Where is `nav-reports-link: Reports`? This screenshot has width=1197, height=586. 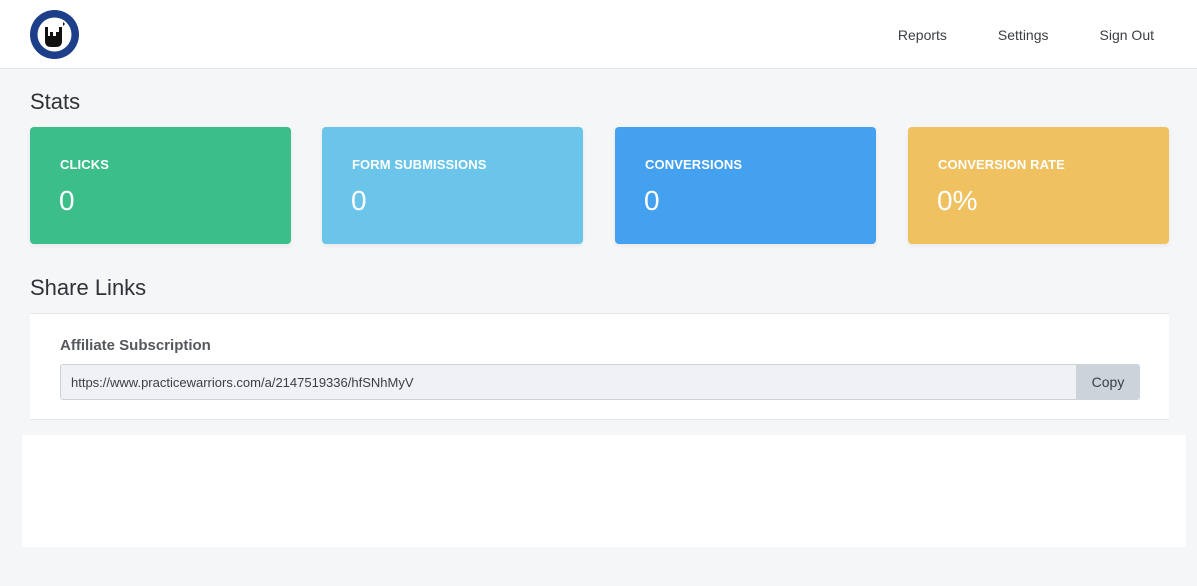 nav-reports-link: Reports is located at coordinates (922, 35).